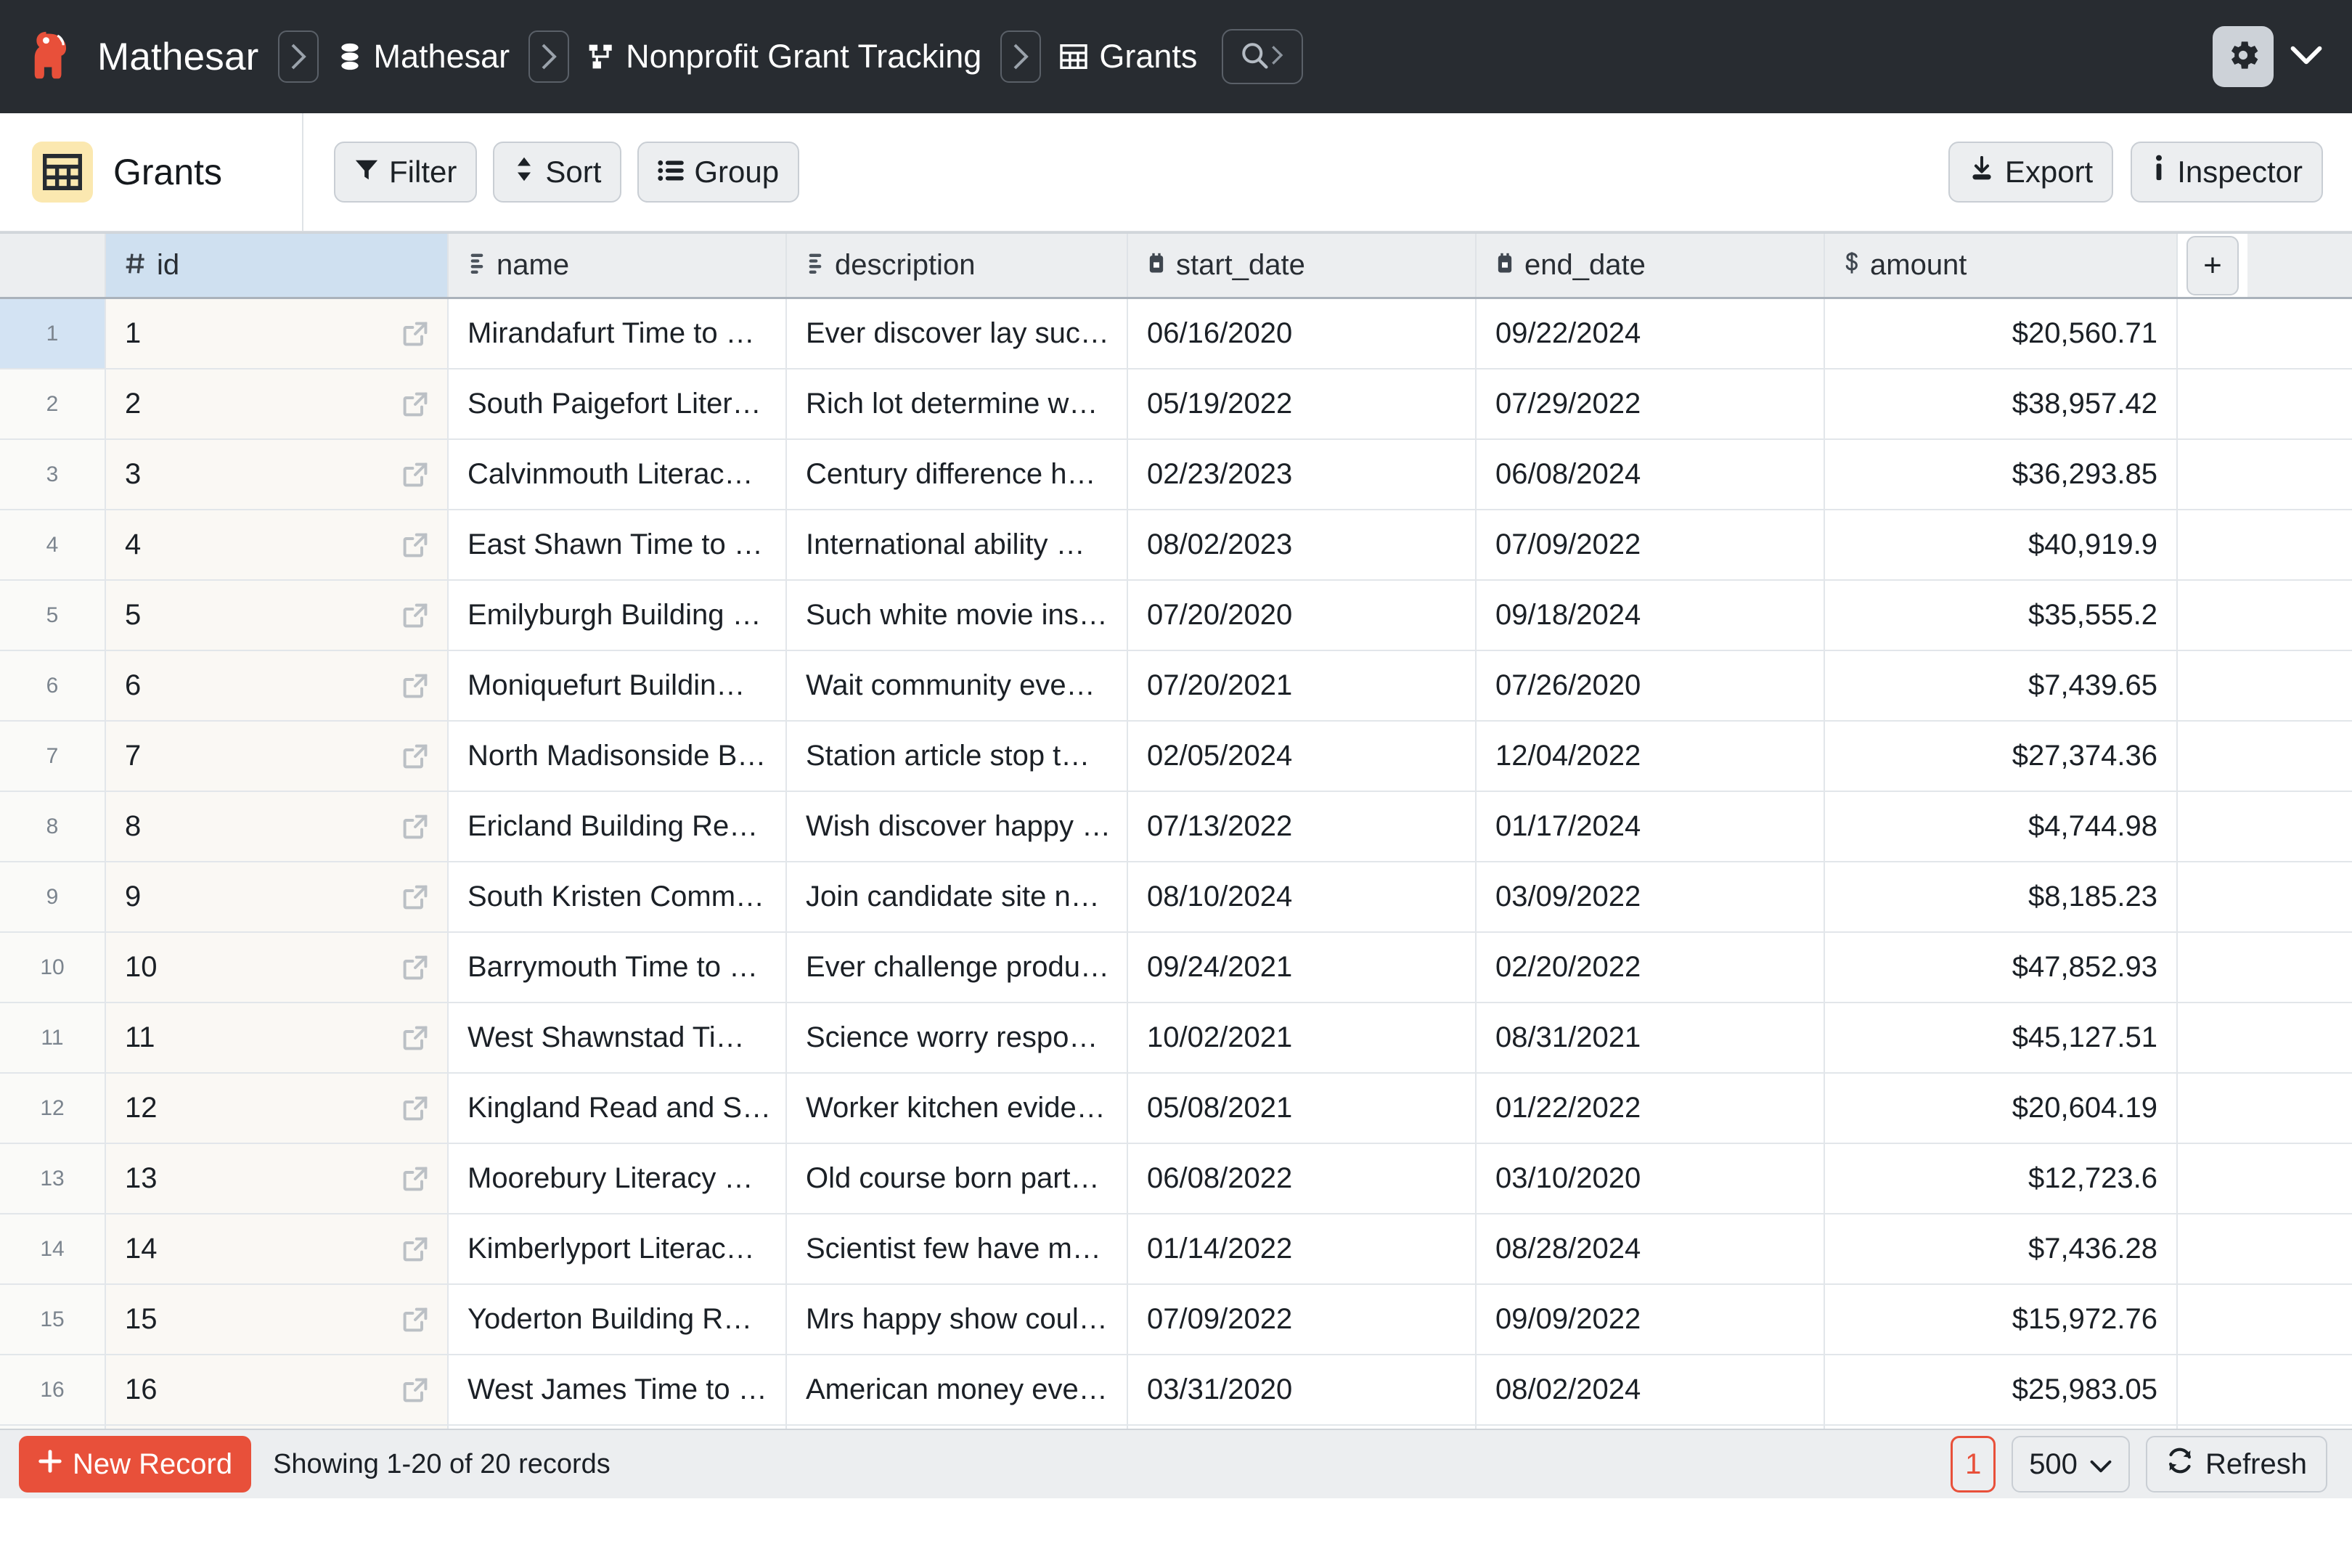  What do you see at coordinates (2002, 545) in the screenshot?
I see `cell-amount: $40,919.9` at bounding box center [2002, 545].